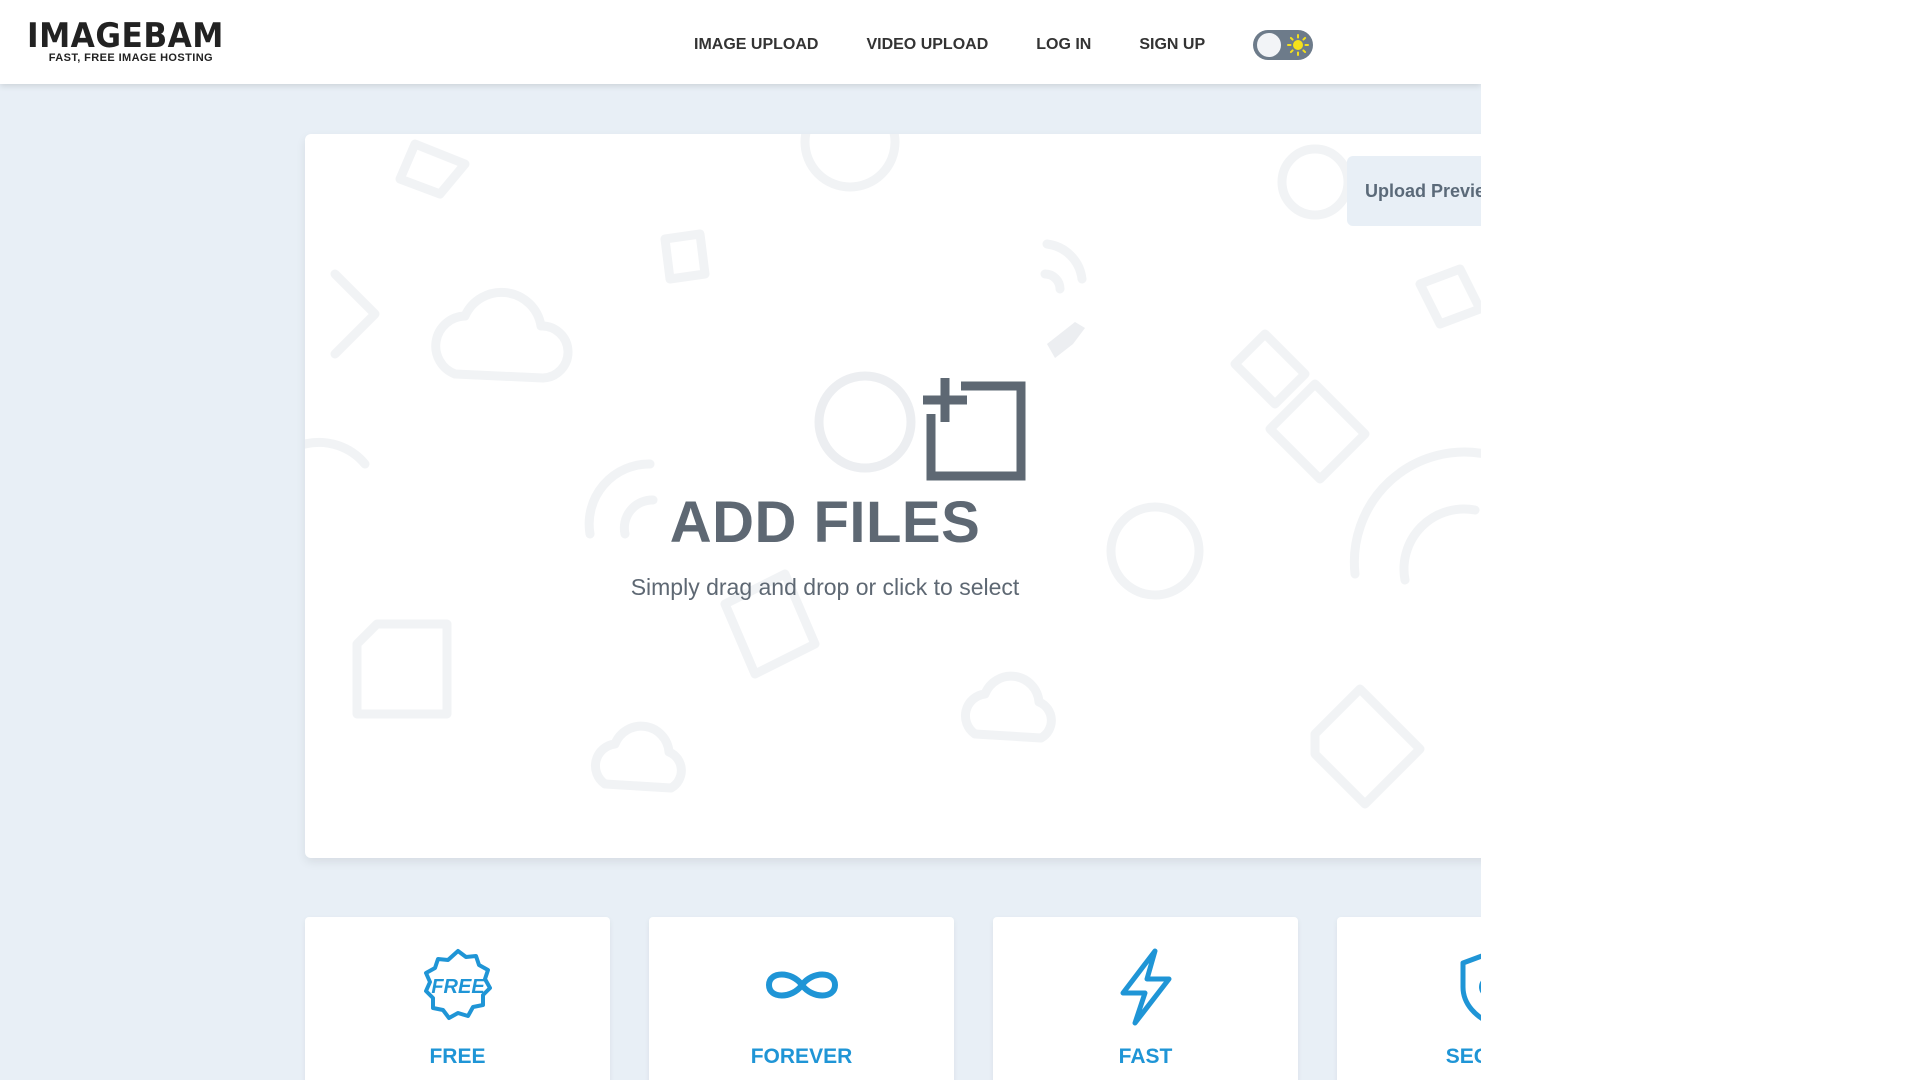 This screenshot has width=1920, height=1080. What do you see at coordinates (1063, 45) in the screenshot?
I see `nav-log-in: LOG IN` at bounding box center [1063, 45].